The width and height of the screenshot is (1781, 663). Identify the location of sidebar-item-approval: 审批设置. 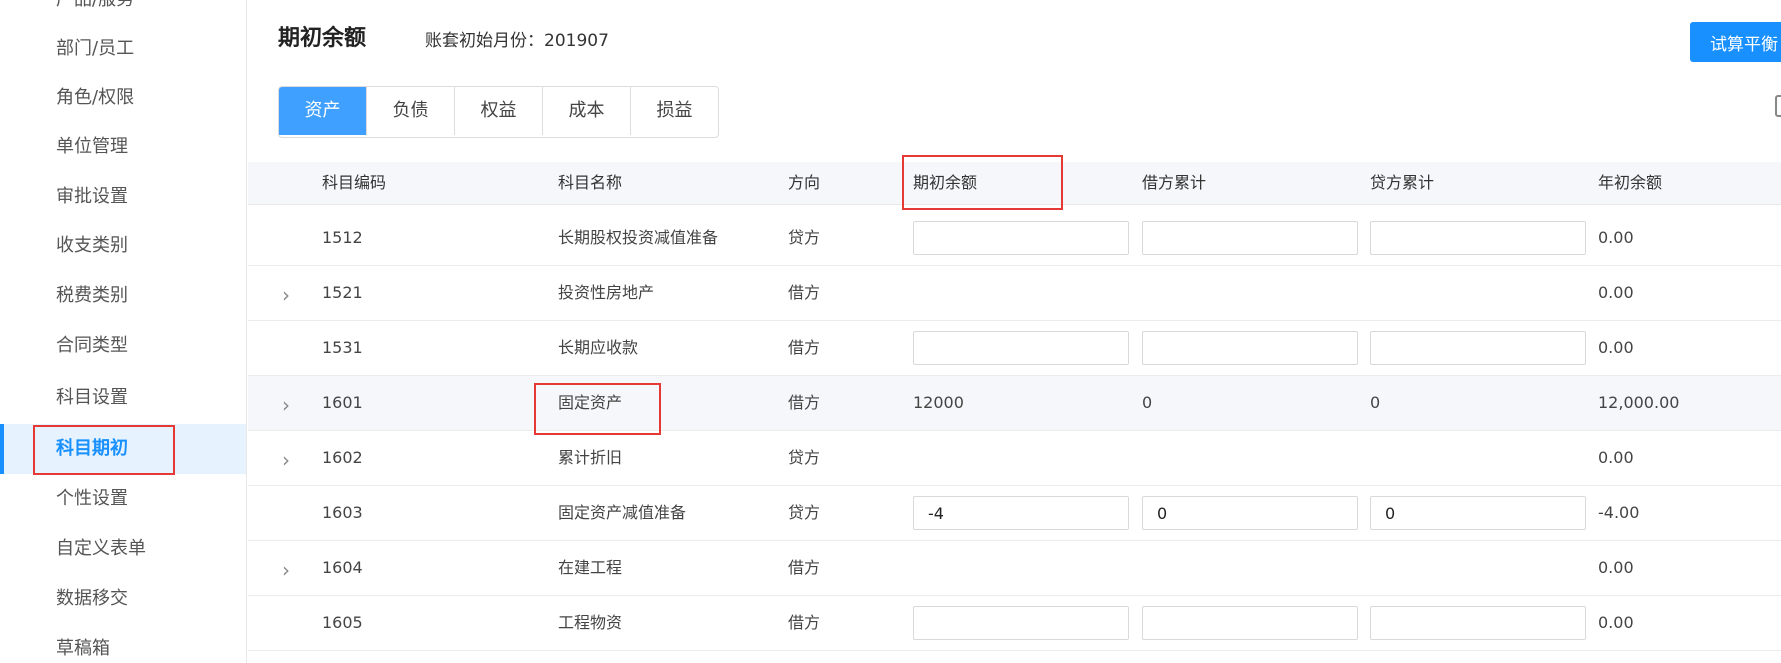
(123, 197).